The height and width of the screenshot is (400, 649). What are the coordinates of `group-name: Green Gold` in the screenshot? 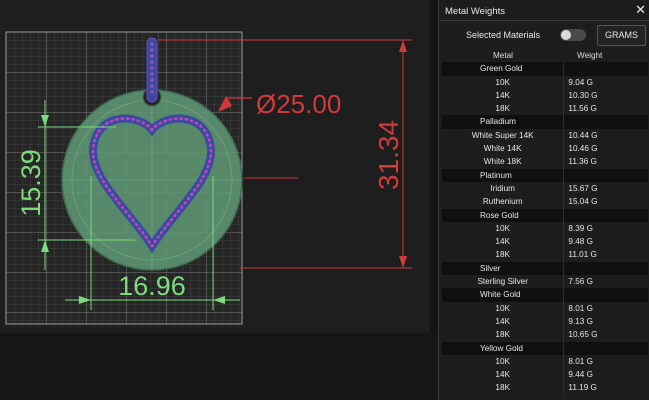 It's located at (501, 69).